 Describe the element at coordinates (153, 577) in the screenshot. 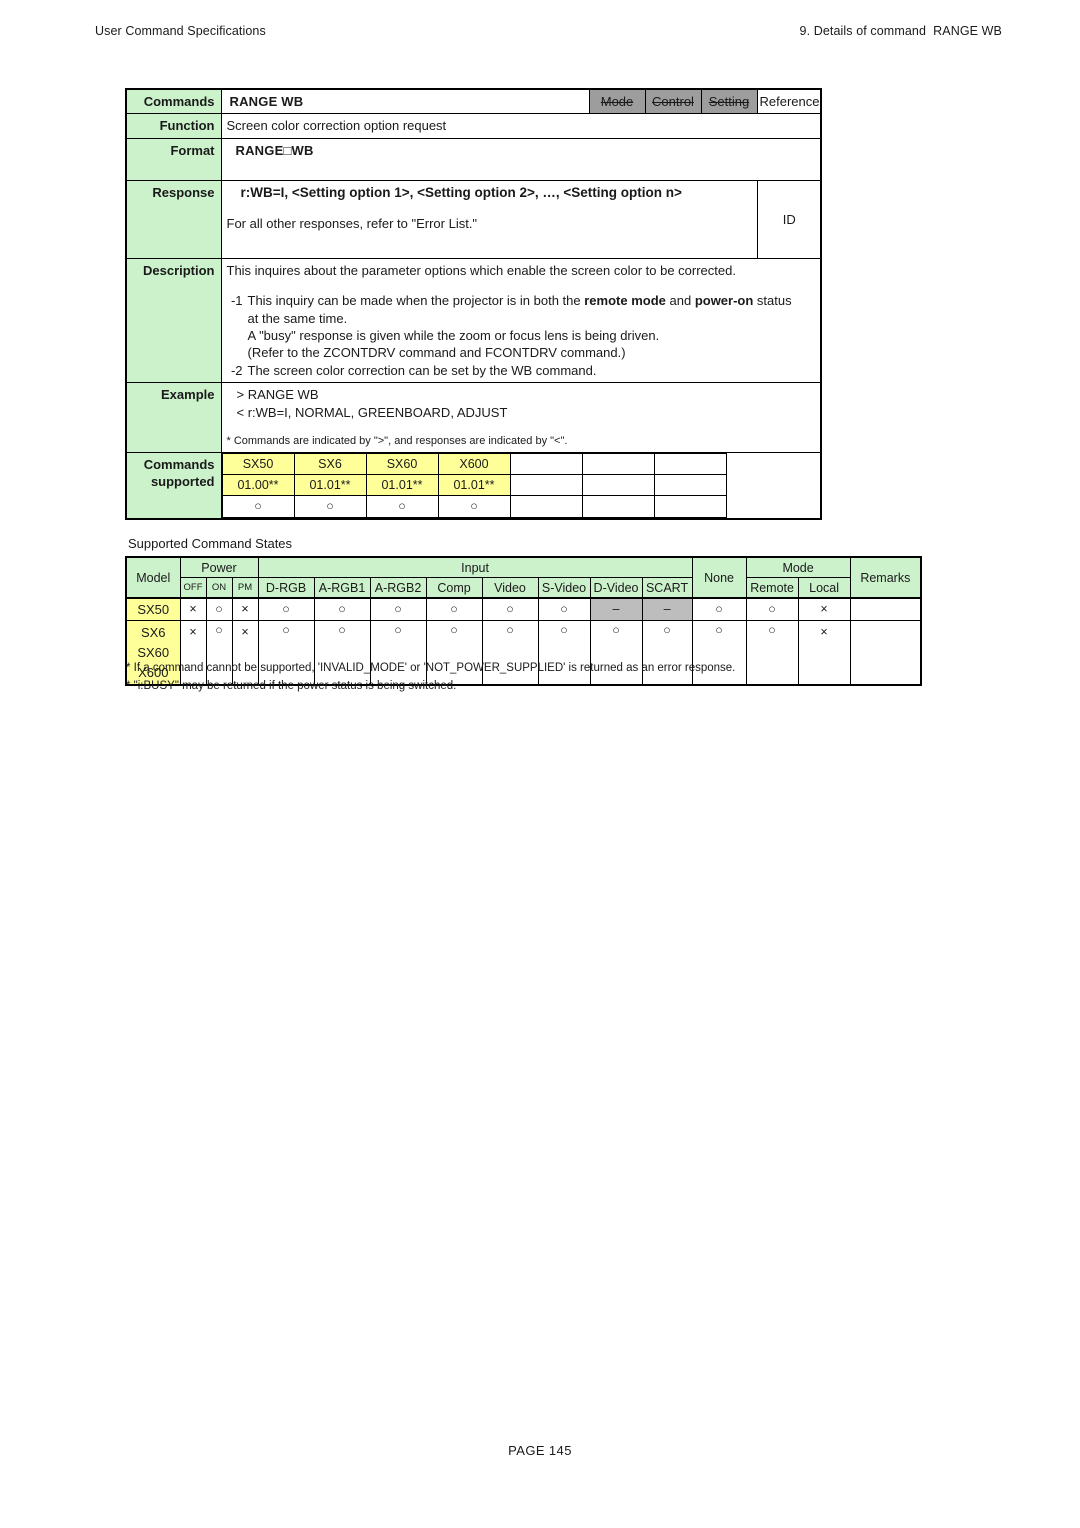

I see `states-header-model: Model` at that location.